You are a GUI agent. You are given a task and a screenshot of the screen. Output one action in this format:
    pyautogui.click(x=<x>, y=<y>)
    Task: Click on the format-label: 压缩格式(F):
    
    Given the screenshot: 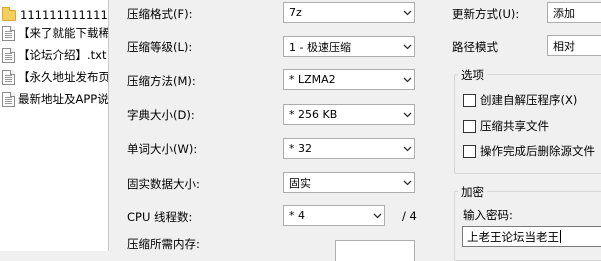 What is the action you would take?
    pyautogui.click(x=160, y=14)
    